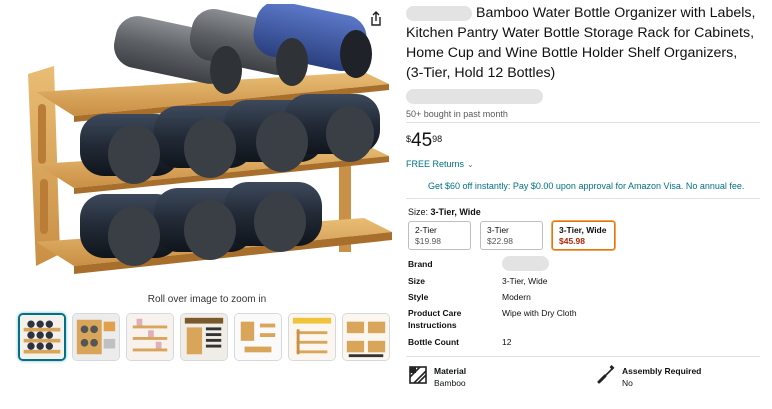 This screenshot has height=409, width=772. What do you see at coordinates (648, 377) in the screenshot?
I see `feature-assembly: Assembly Required No` at bounding box center [648, 377].